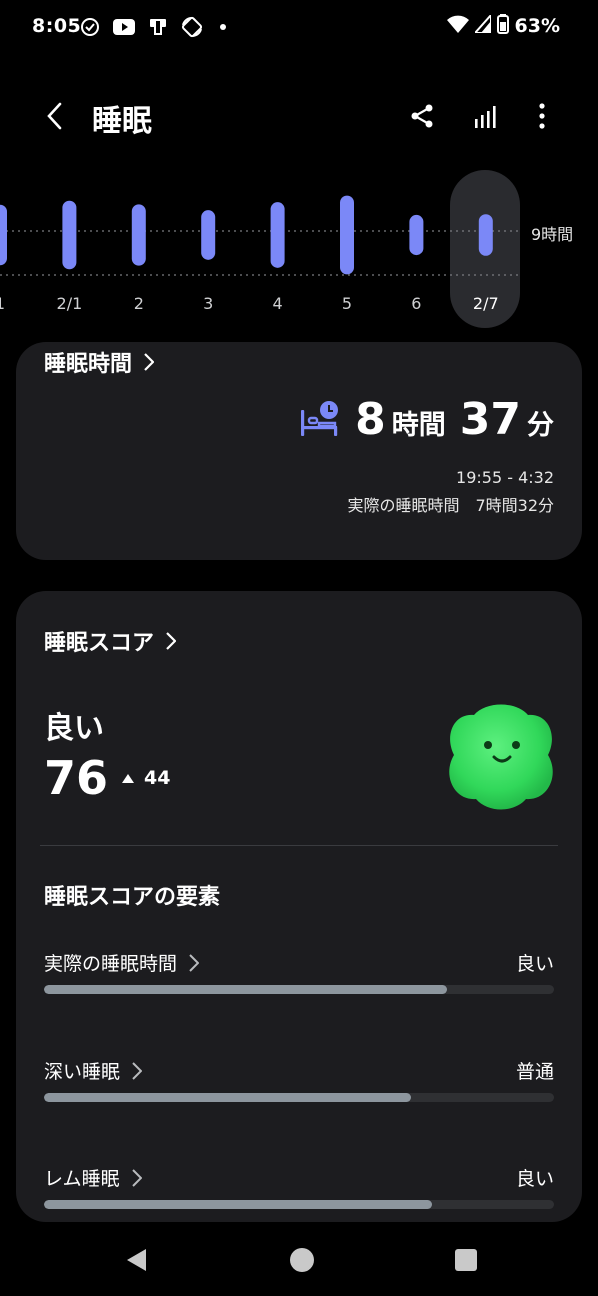  What do you see at coordinates (370, 419) in the screenshot?
I see `duration-hours: 8` at bounding box center [370, 419].